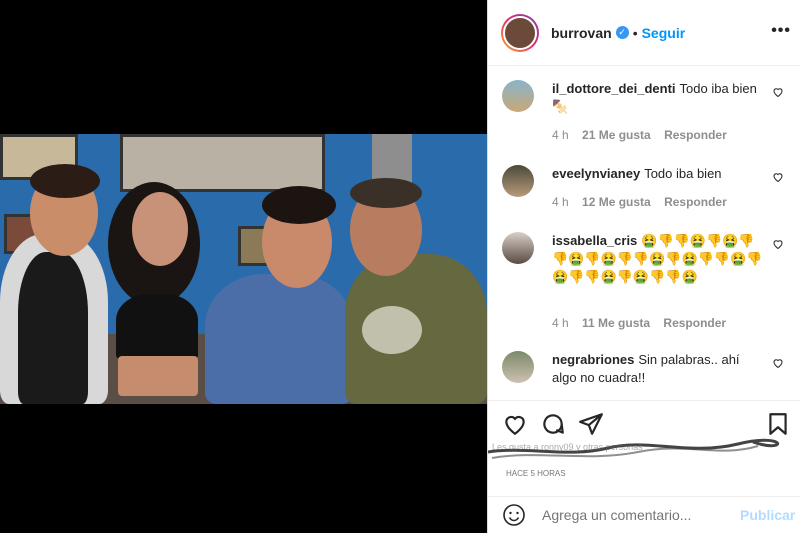 The width and height of the screenshot is (800, 533). Describe the element at coordinates (616, 135) in the screenshot. I see `comment-likes: 21 Me gusta` at that location.